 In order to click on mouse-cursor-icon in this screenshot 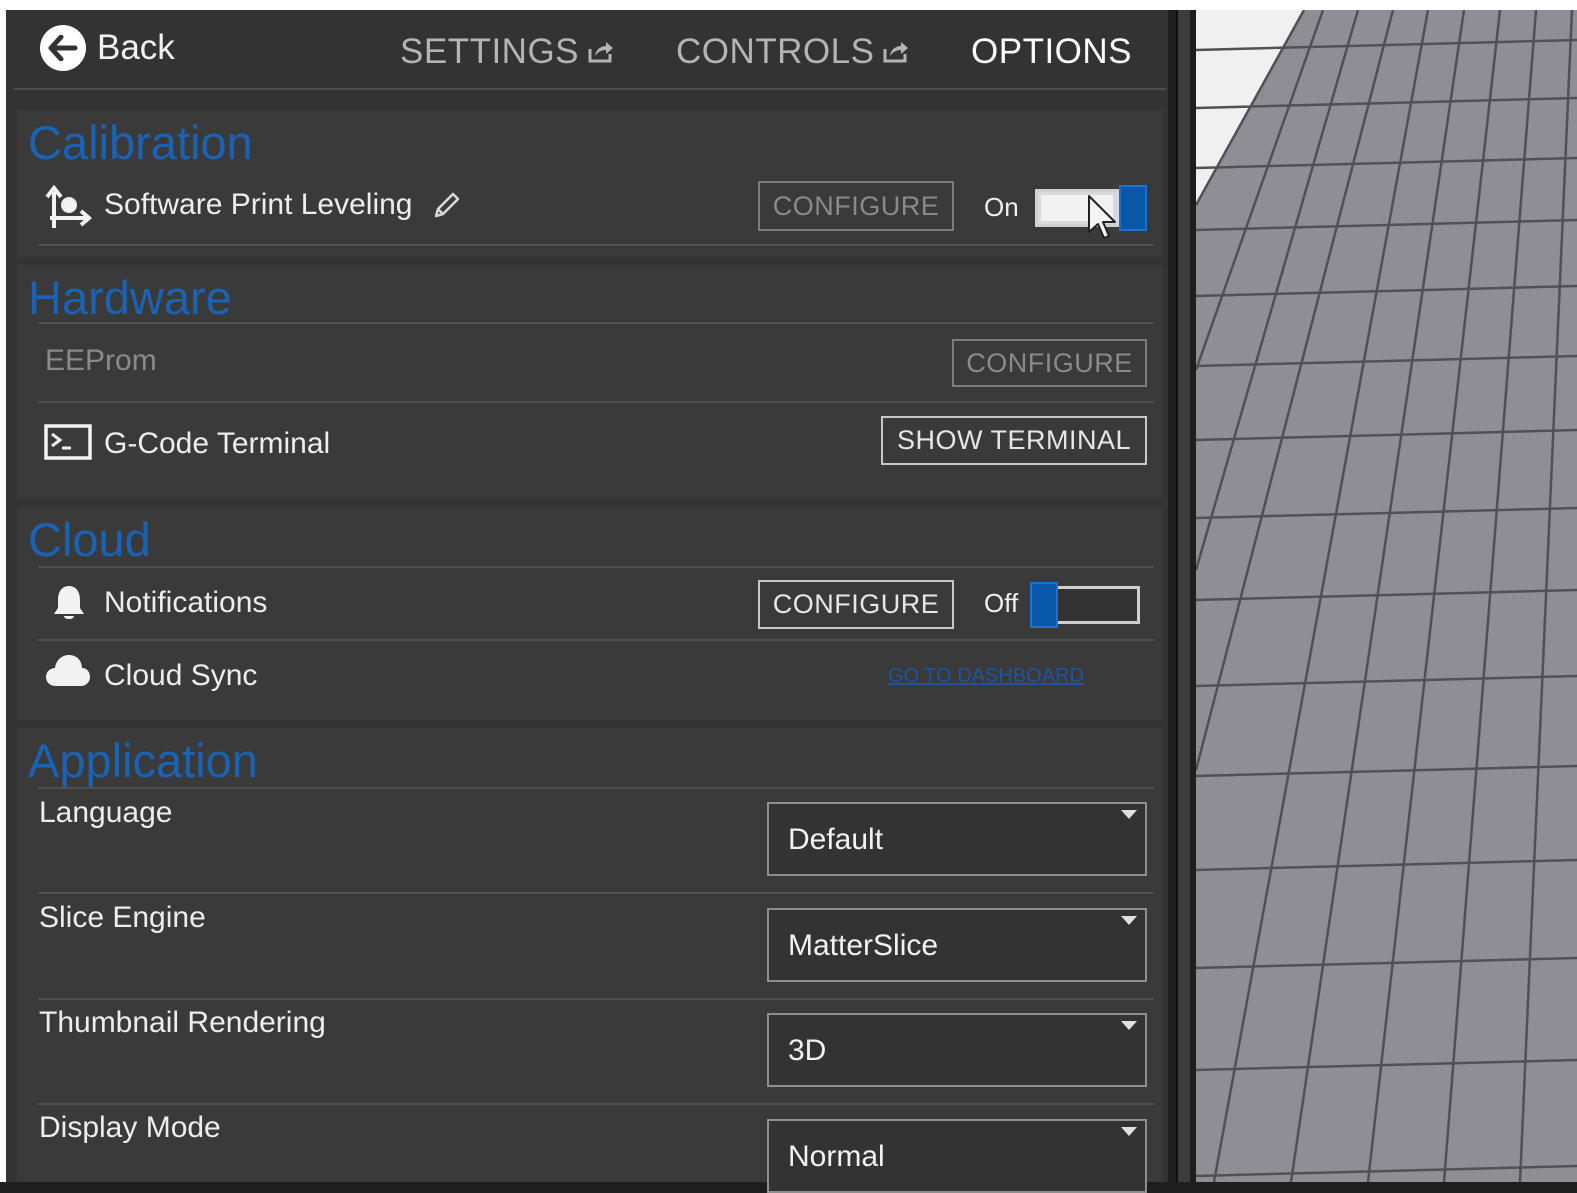, I will do `click(1102, 217)`.